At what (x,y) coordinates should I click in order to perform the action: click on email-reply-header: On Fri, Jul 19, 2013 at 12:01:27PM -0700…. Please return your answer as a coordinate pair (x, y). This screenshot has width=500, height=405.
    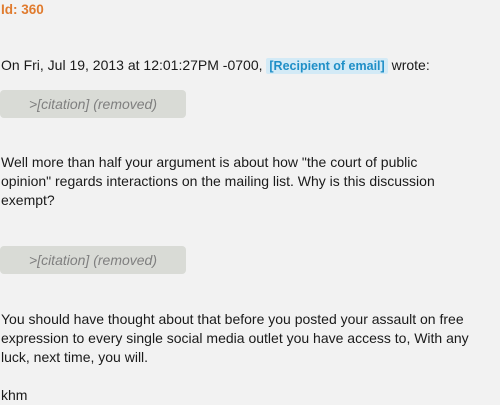
    Looking at the image, I should click on (215, 65).